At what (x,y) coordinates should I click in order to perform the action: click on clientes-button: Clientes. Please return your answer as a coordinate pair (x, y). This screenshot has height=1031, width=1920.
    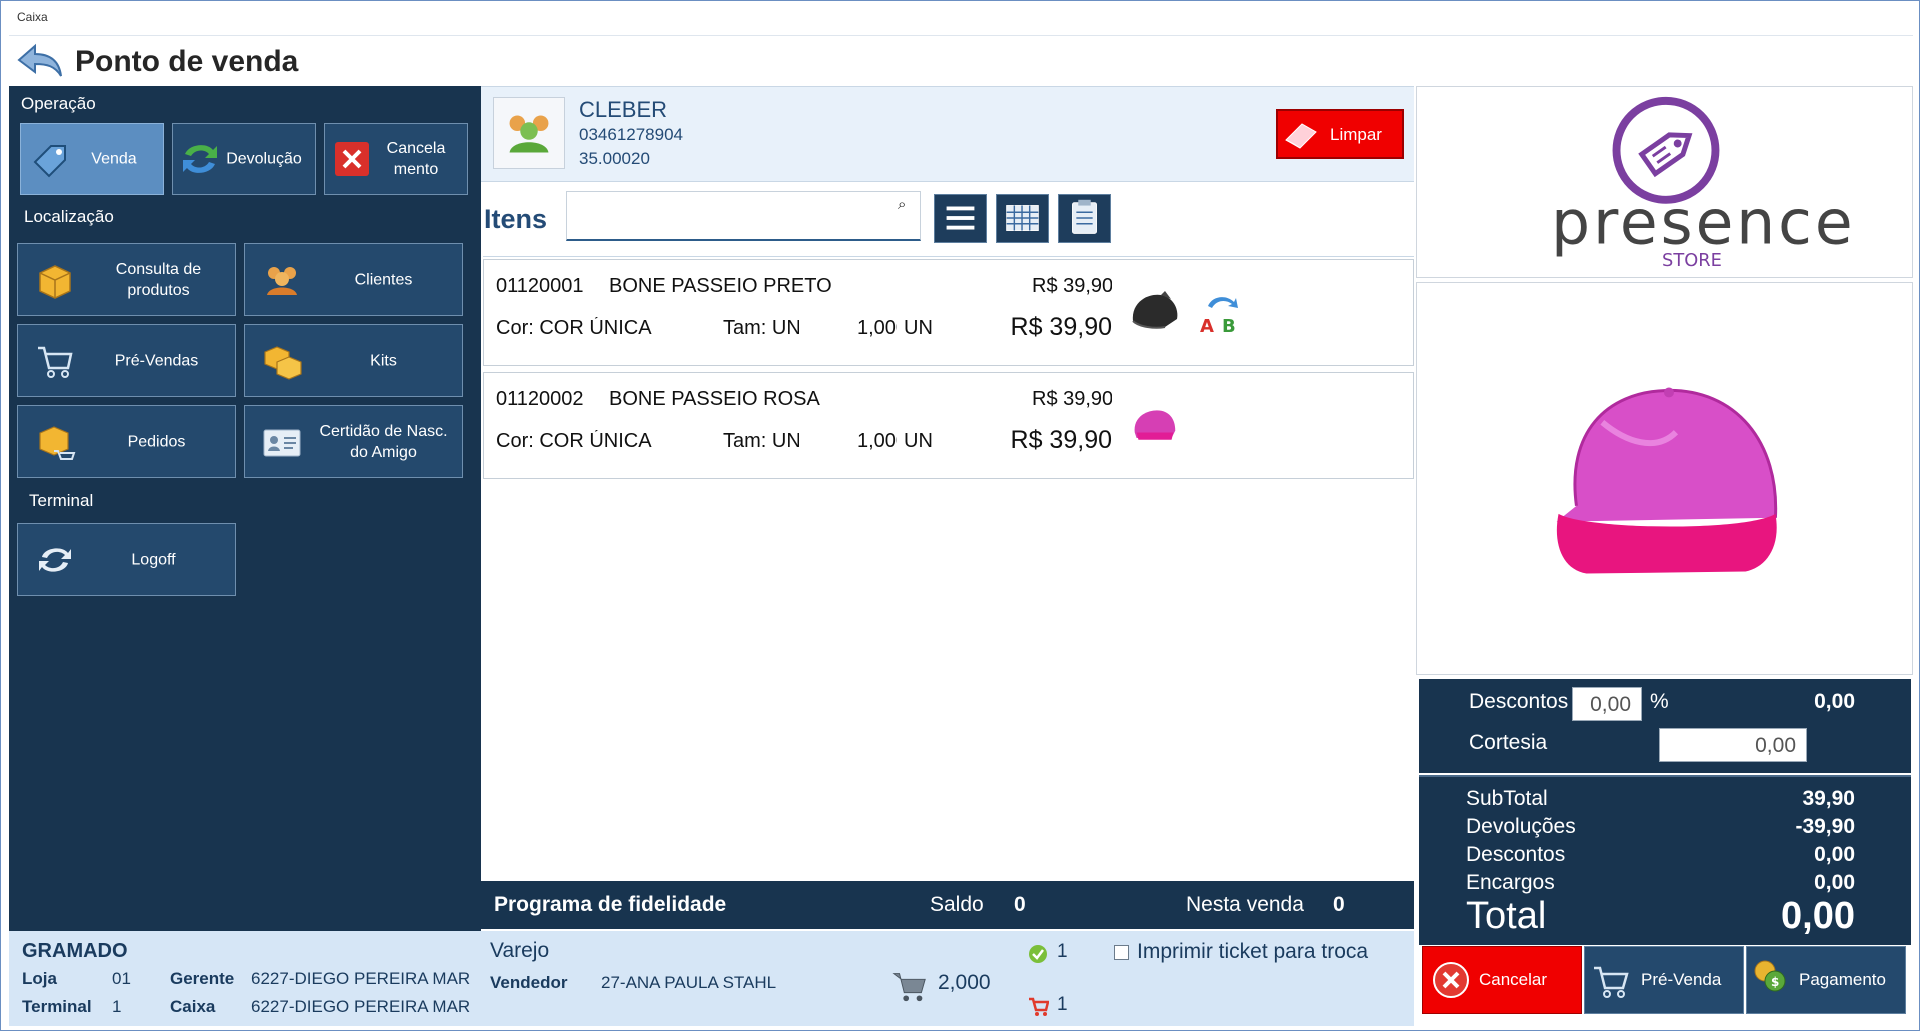
    Looking at the image, I should click on (353, 279).